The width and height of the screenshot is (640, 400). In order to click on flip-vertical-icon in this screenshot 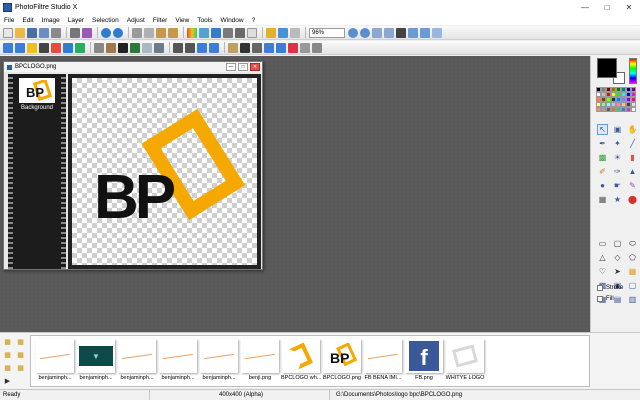, I will do `click(190, 47)`.